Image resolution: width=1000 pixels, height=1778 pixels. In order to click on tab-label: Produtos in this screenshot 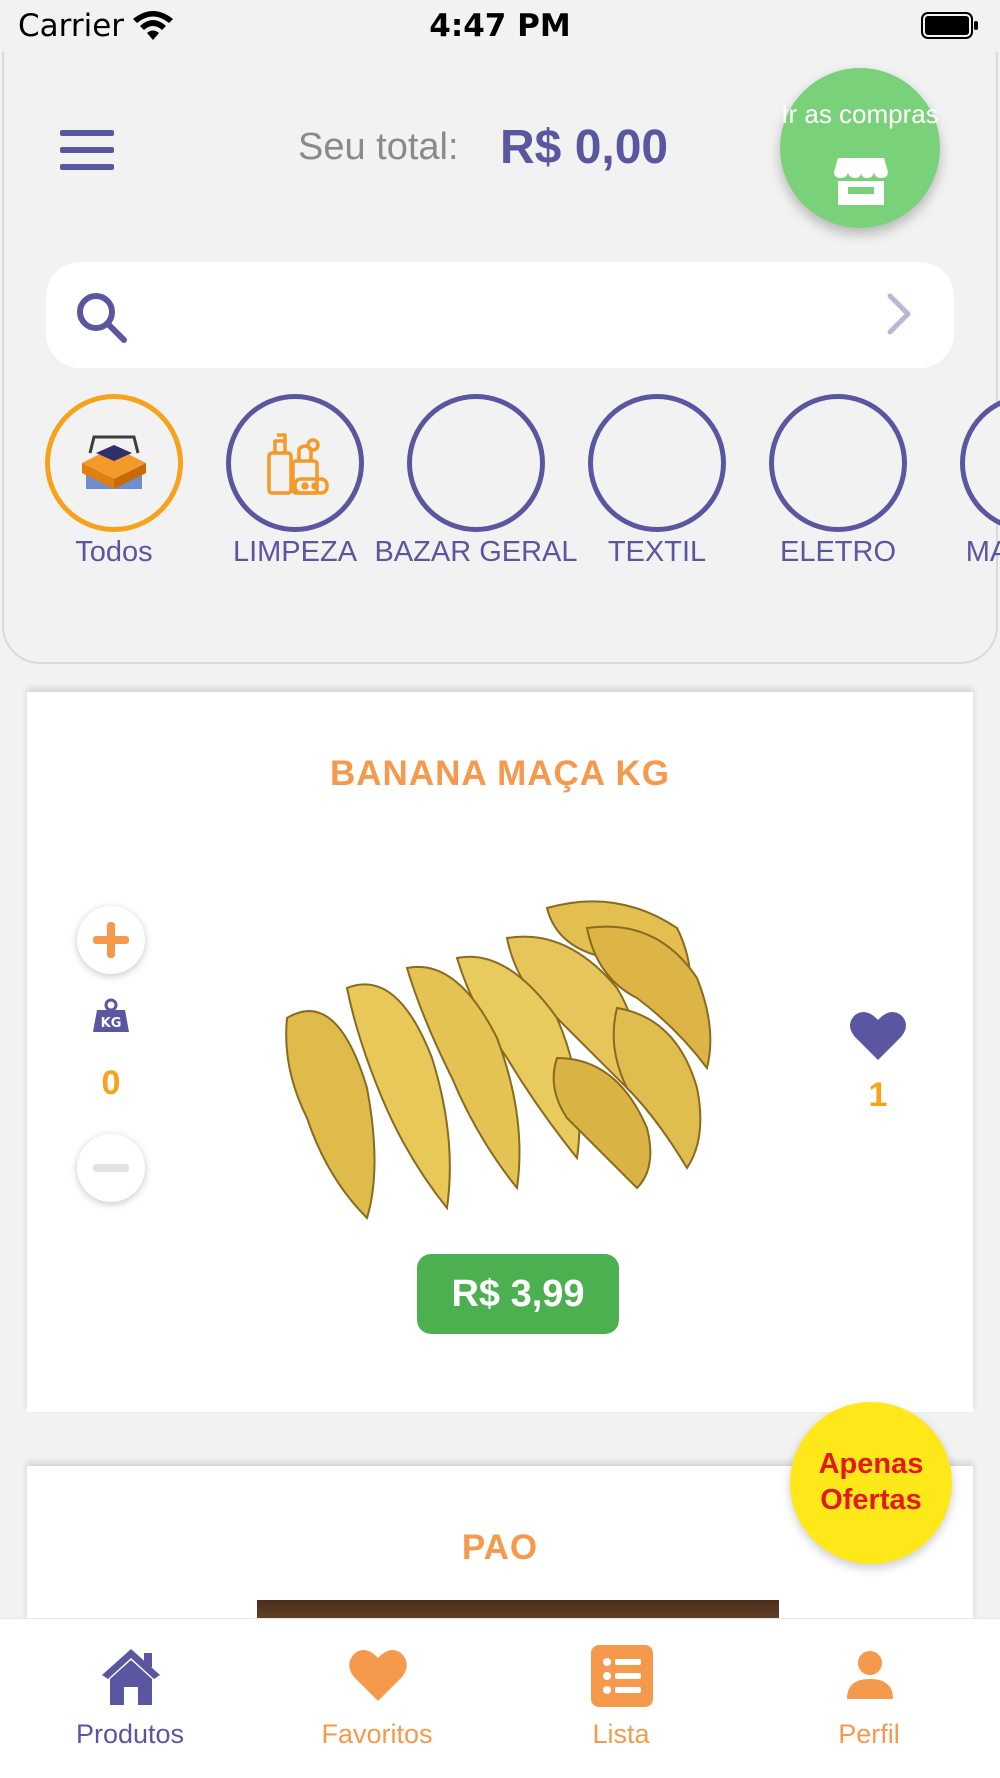, I will do `click(130, 1734)`.